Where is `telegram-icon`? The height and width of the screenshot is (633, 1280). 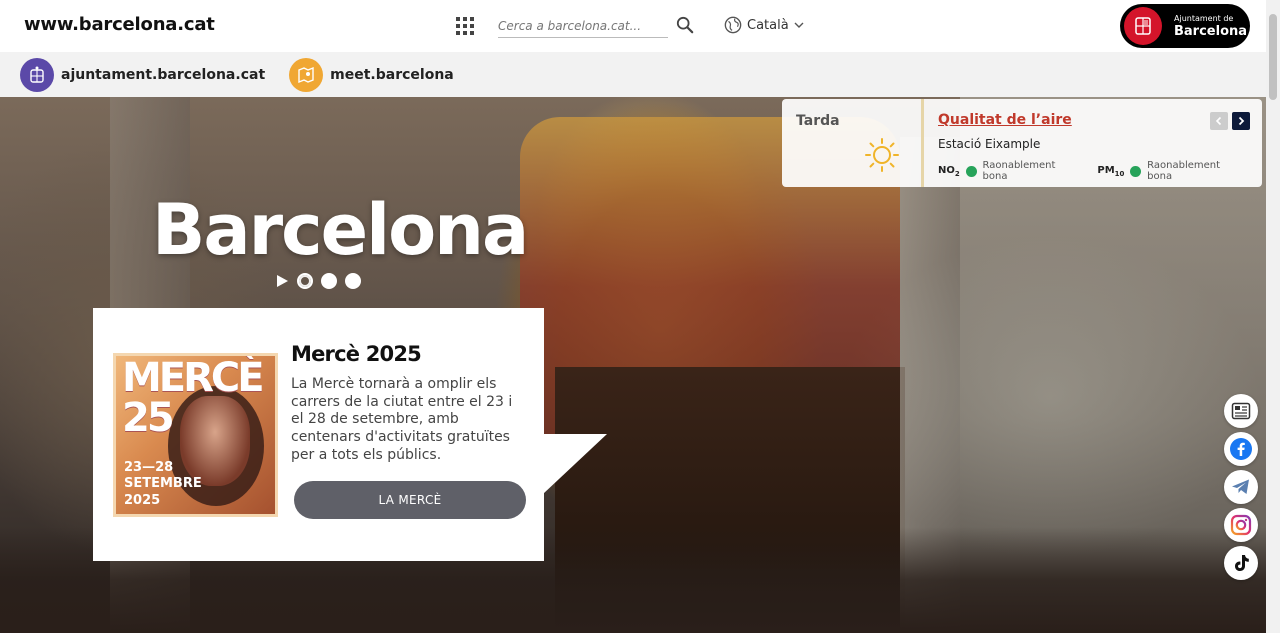
telegram-icon is located at coordinates (1241, 487).